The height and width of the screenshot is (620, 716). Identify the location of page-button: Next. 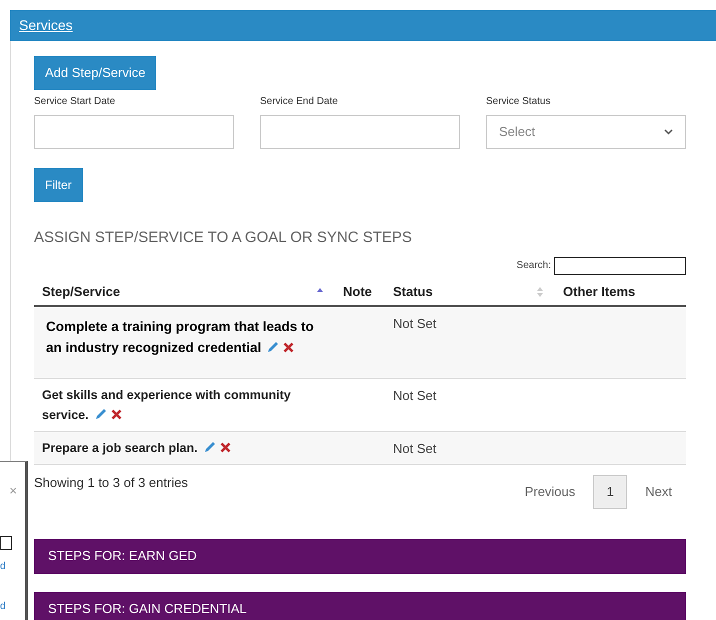
(658, 491).